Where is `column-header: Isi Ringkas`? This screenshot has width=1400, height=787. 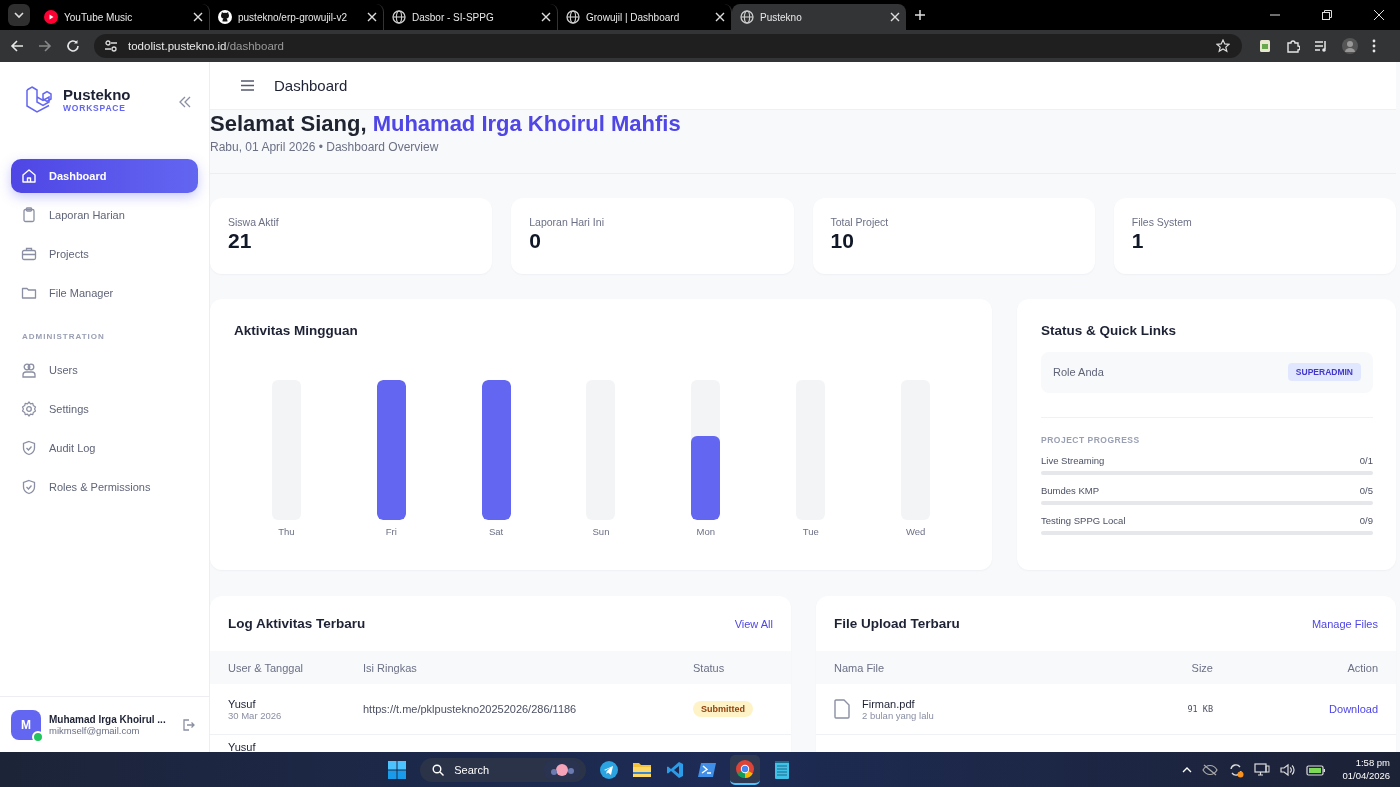 column-header: Isi Ringkas is located at coordinates (390, 667).